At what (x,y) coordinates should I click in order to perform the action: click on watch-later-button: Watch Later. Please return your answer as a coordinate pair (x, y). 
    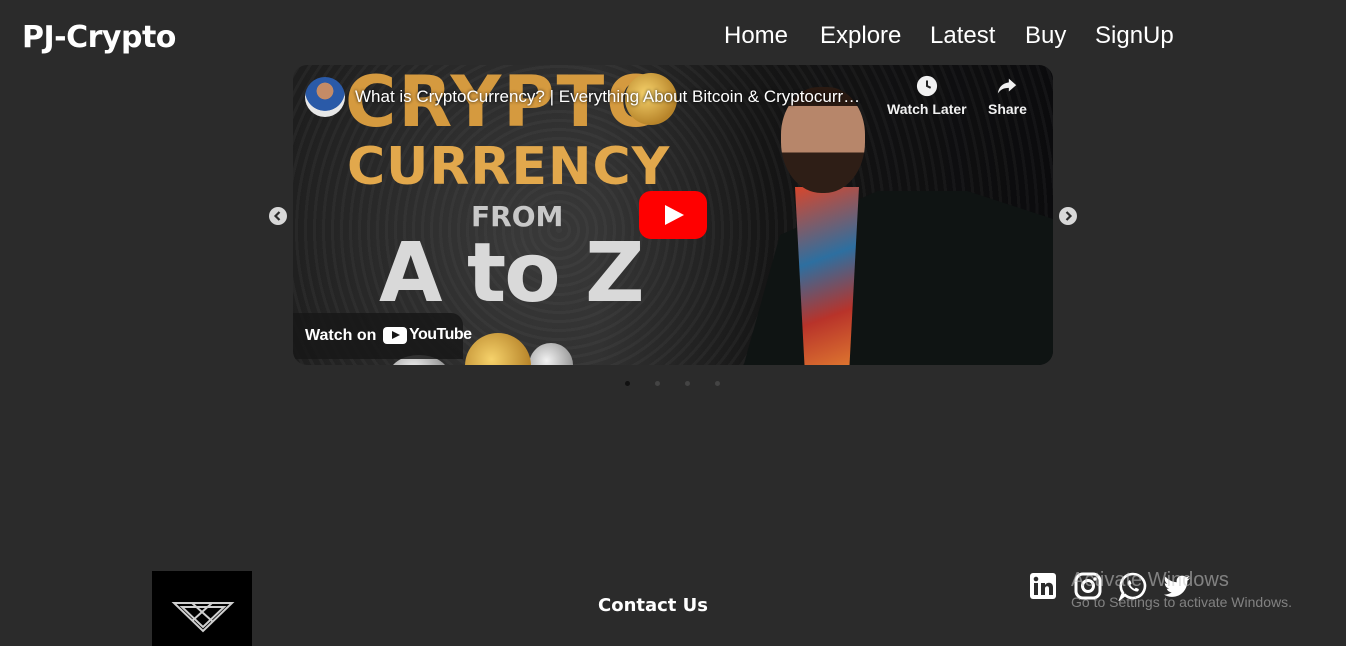
    Looking at the image, I should click on (927, 96).